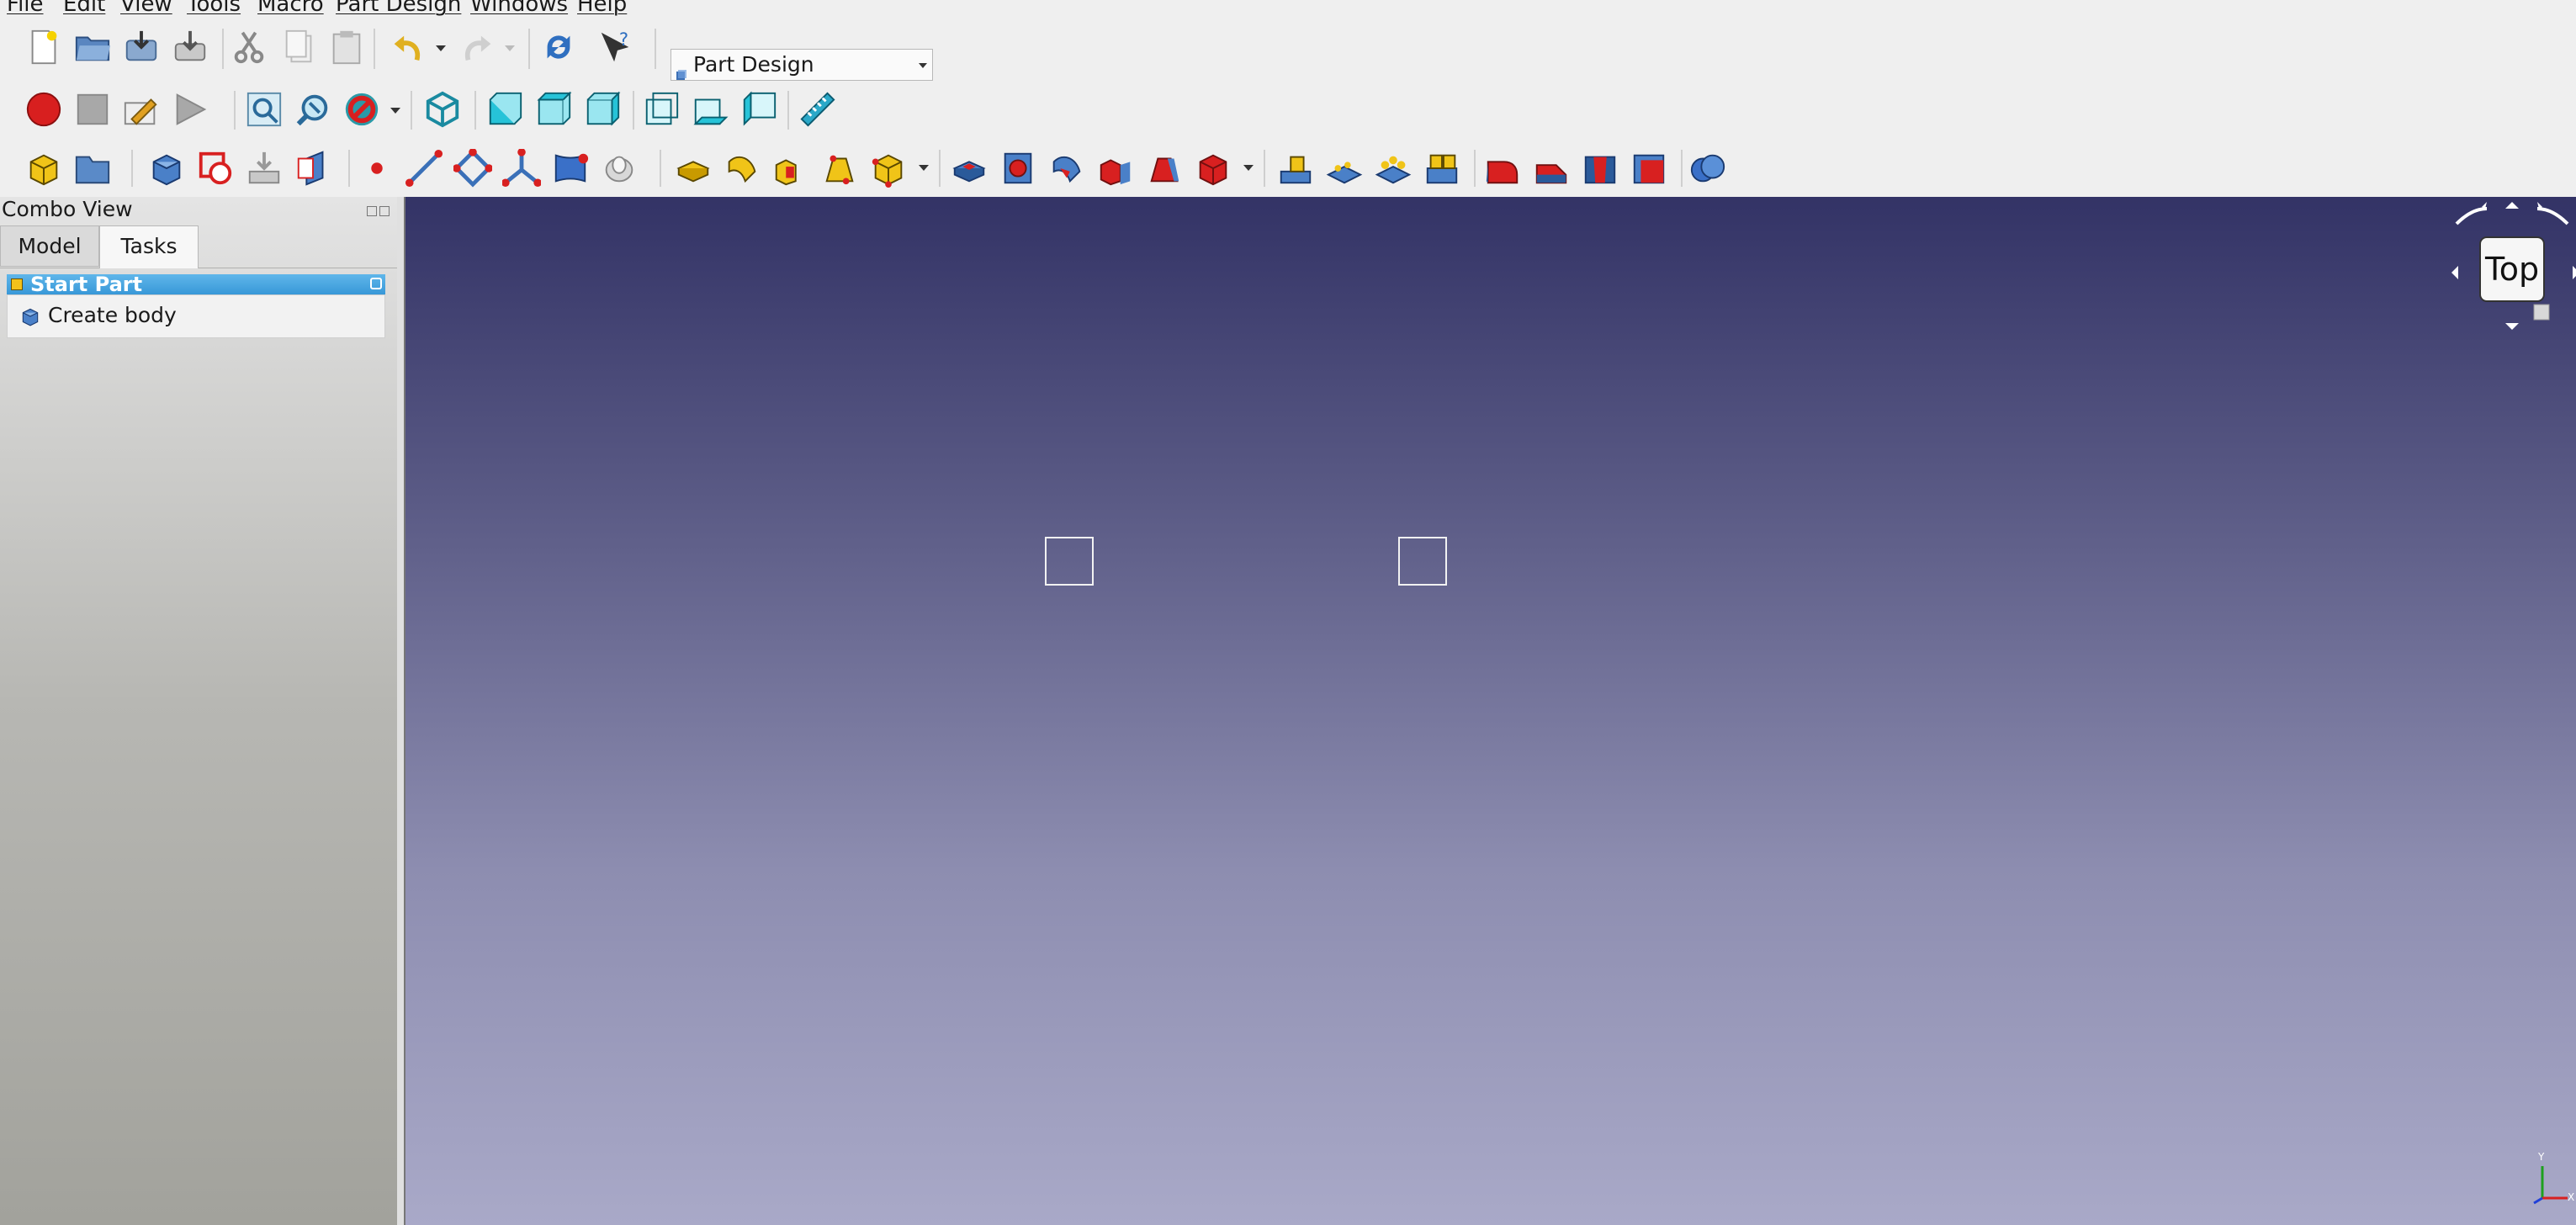  What do you see at coordinates (98, 316) in the screenshot?
I see `create-body-link: Create body` at bounding box center [98, 316].